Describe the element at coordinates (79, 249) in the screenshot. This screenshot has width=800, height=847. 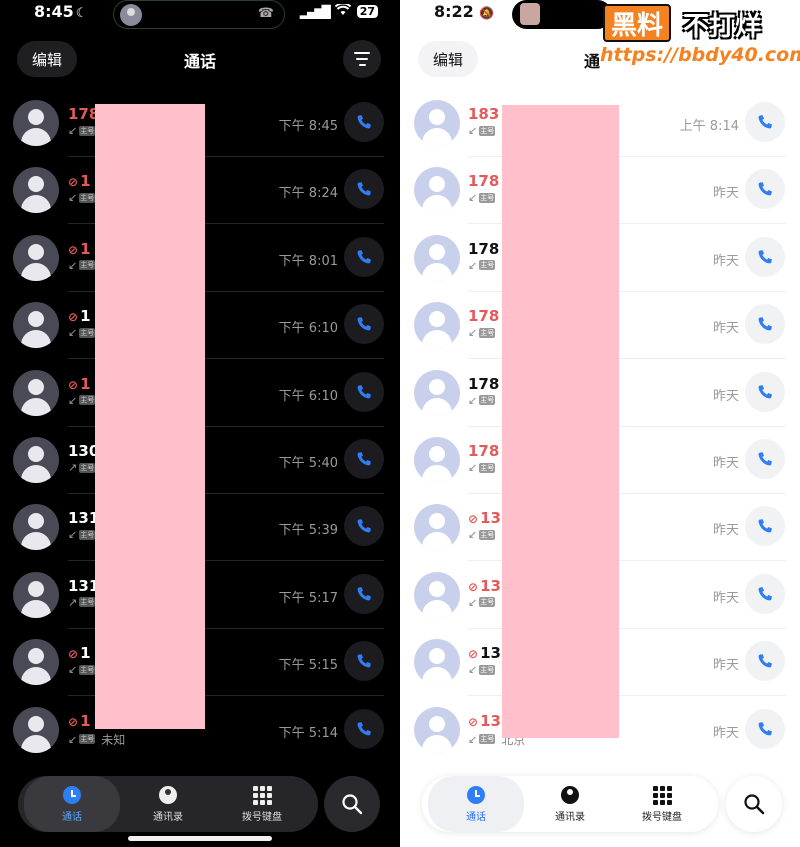
I see `caller-number: ⊘ 1` at that location.